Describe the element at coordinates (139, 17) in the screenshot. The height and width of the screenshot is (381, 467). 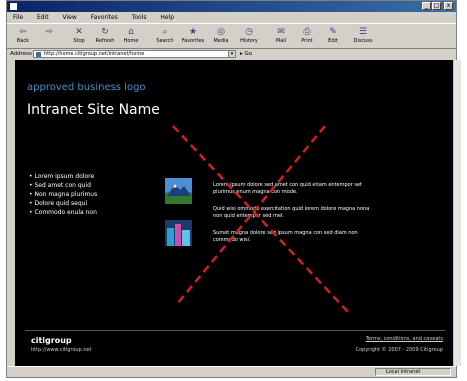
I see `menu-tools: Tools` at that location.